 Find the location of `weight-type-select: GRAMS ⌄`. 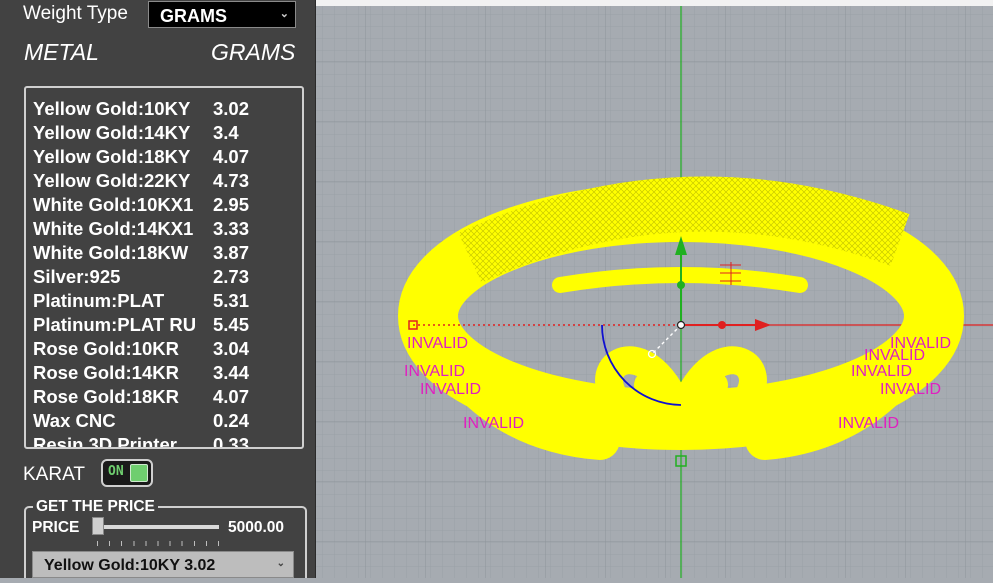

weight-type-select: GRAMS ⌄ is located at coordinates (222, 14).